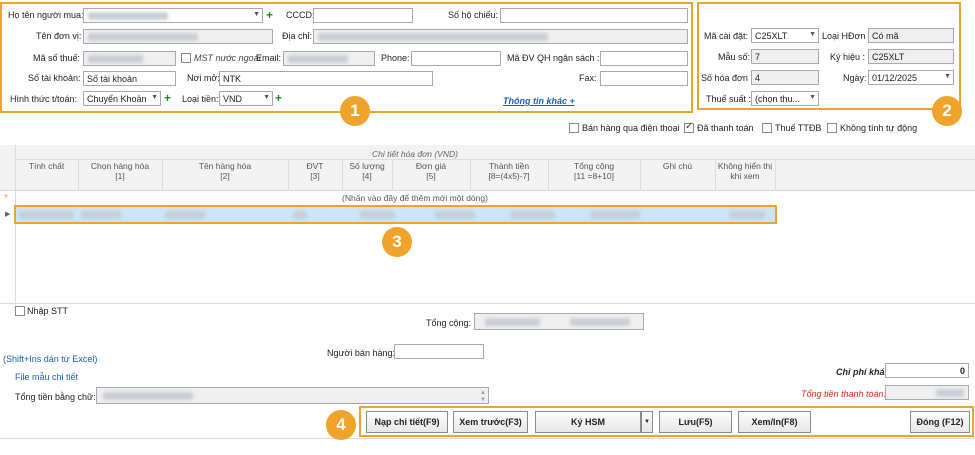 The width and height of the screenshot is (975, 455). What do you see at coordinates (20, 311) in the screenshot?
I see `enter-stt-checkbox` at bounding box center [20, 311].